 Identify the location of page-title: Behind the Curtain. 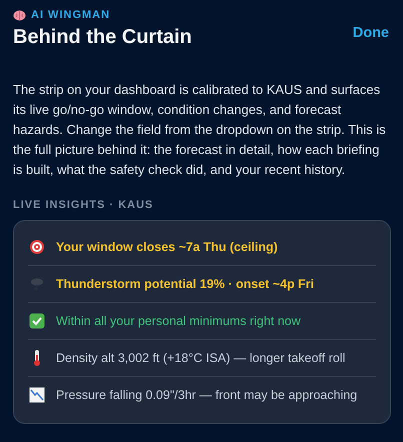
(102, 37).